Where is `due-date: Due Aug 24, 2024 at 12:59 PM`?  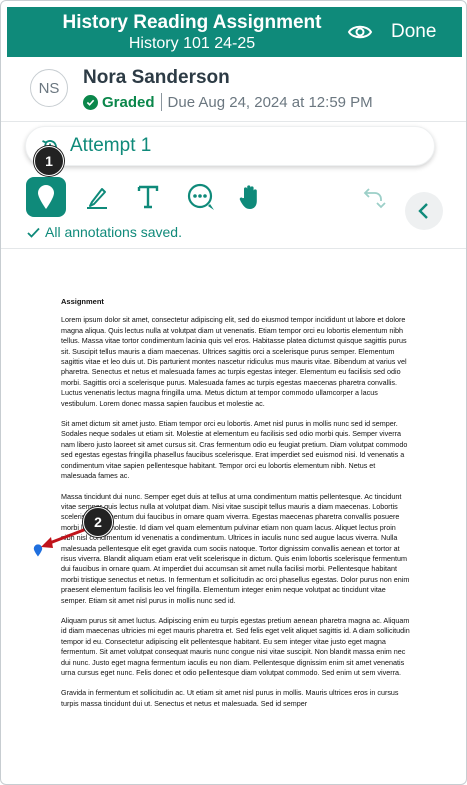
due-date: Due Aug 24, 2024 at 12:59 PM is located at coordinates (270, 102).